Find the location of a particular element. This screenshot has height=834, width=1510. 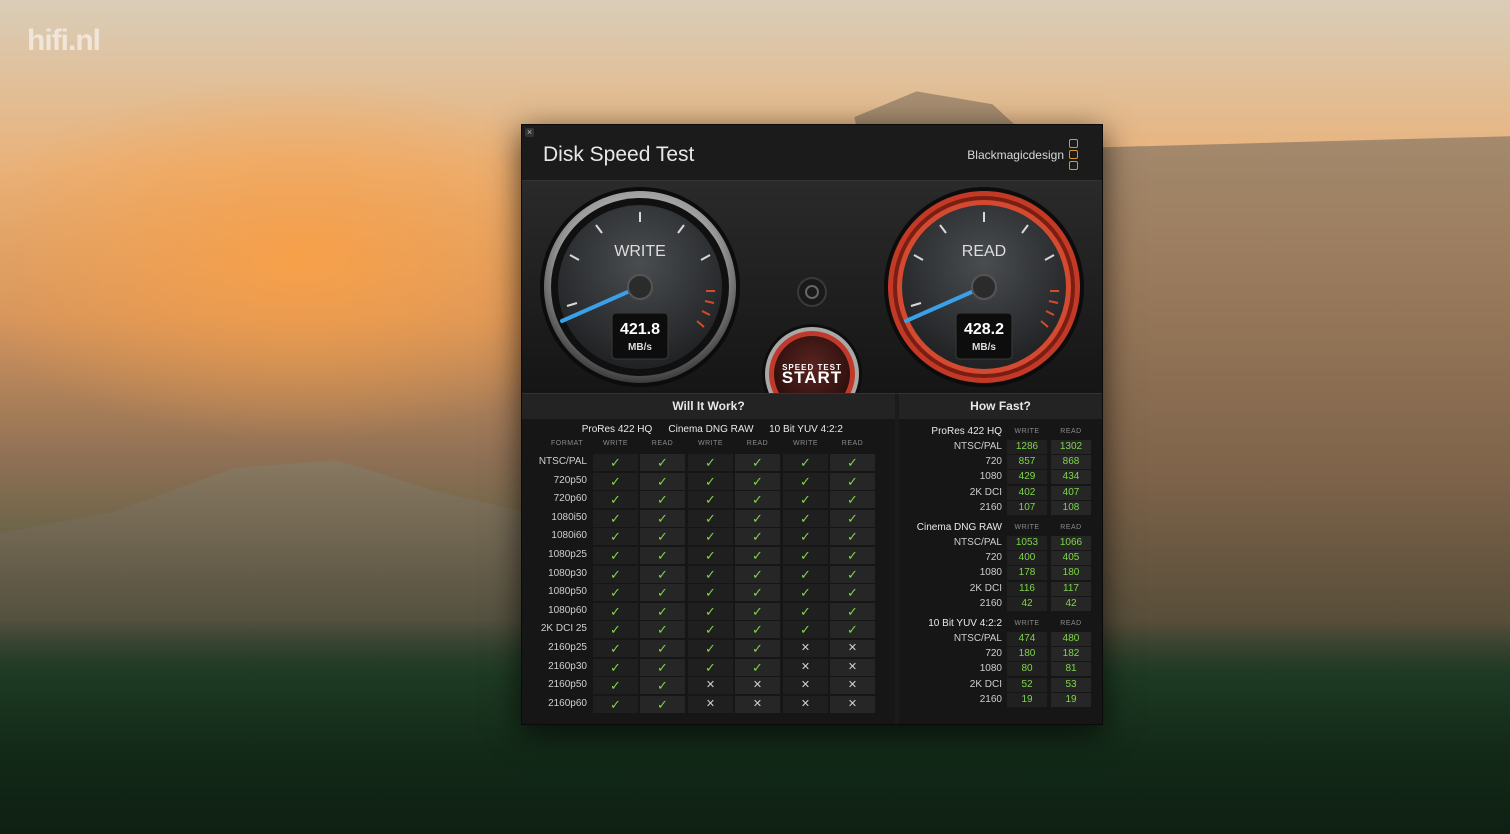

format-row-label: 1080p30 is located at coordinates (567, 573).